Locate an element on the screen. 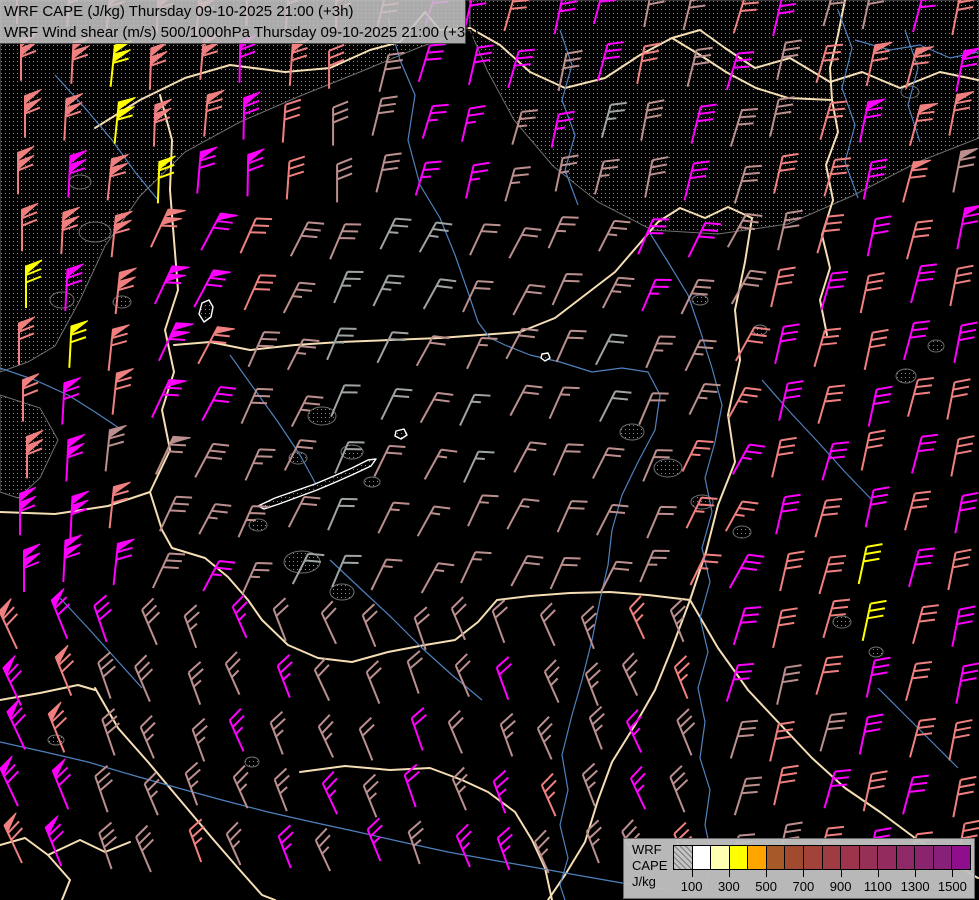 Image resolution: width=979 pixels, height=900 pixels. cape-stipple-spot is located at coordinates (372, 482).